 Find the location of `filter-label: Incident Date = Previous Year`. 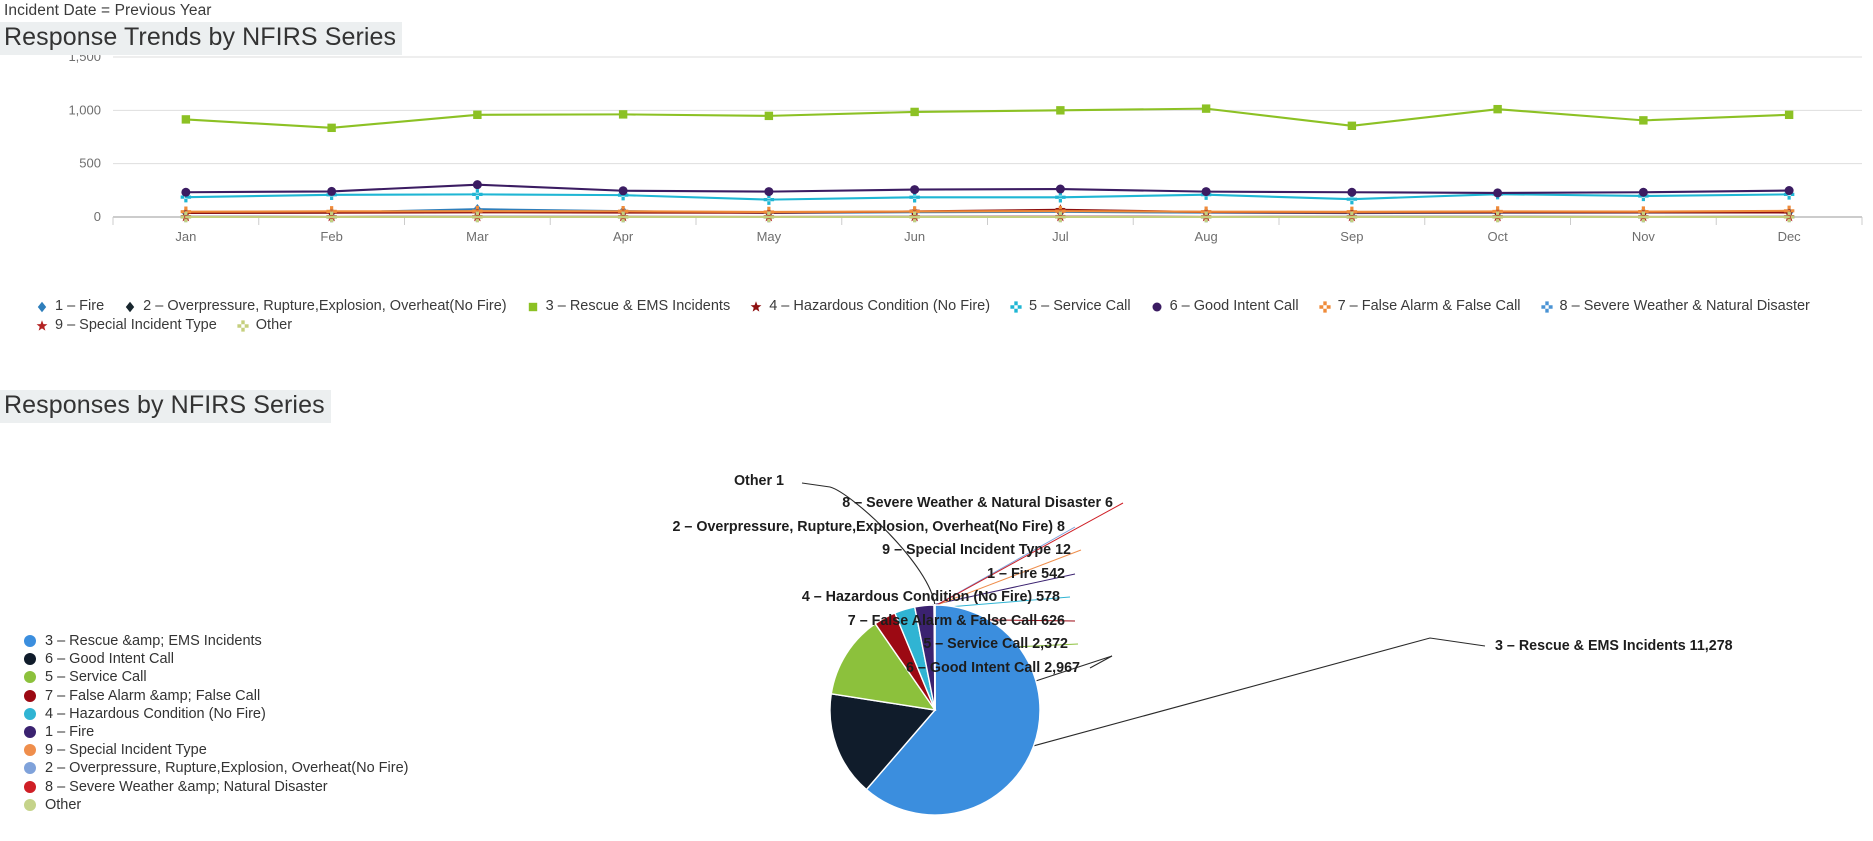

filter-label: Incident Date = Previous Year is located at coordinates (108, 10).